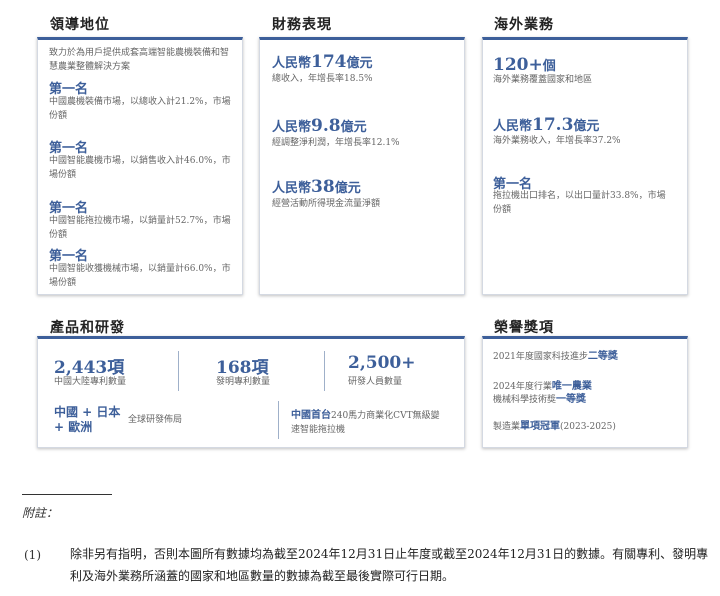 The height and width of the screenshot is (596, 720). I want to click on products-stat-desc-1: 中國大陸專利數量, so click(90, 382).